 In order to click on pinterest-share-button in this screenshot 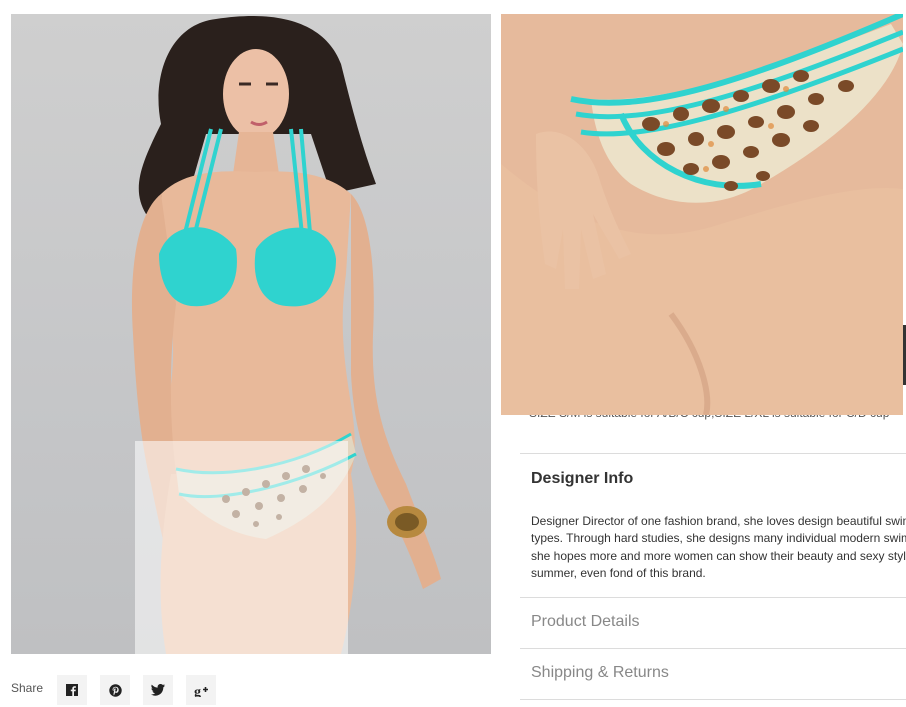, I will do `click(115, 690)`.